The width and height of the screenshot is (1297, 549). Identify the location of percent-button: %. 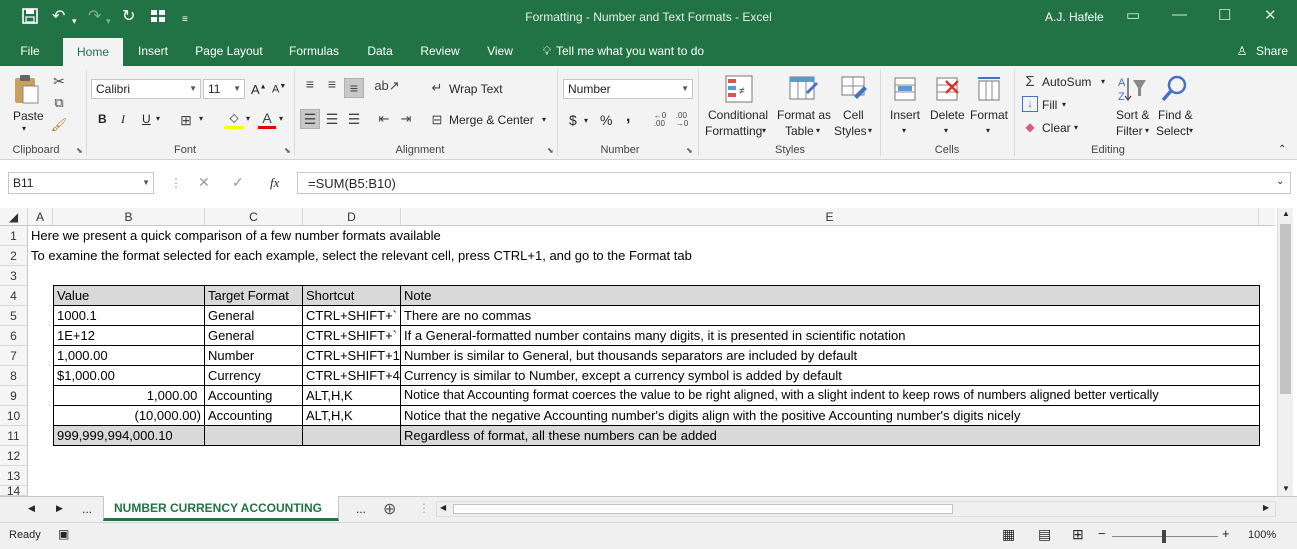
(606, 120).